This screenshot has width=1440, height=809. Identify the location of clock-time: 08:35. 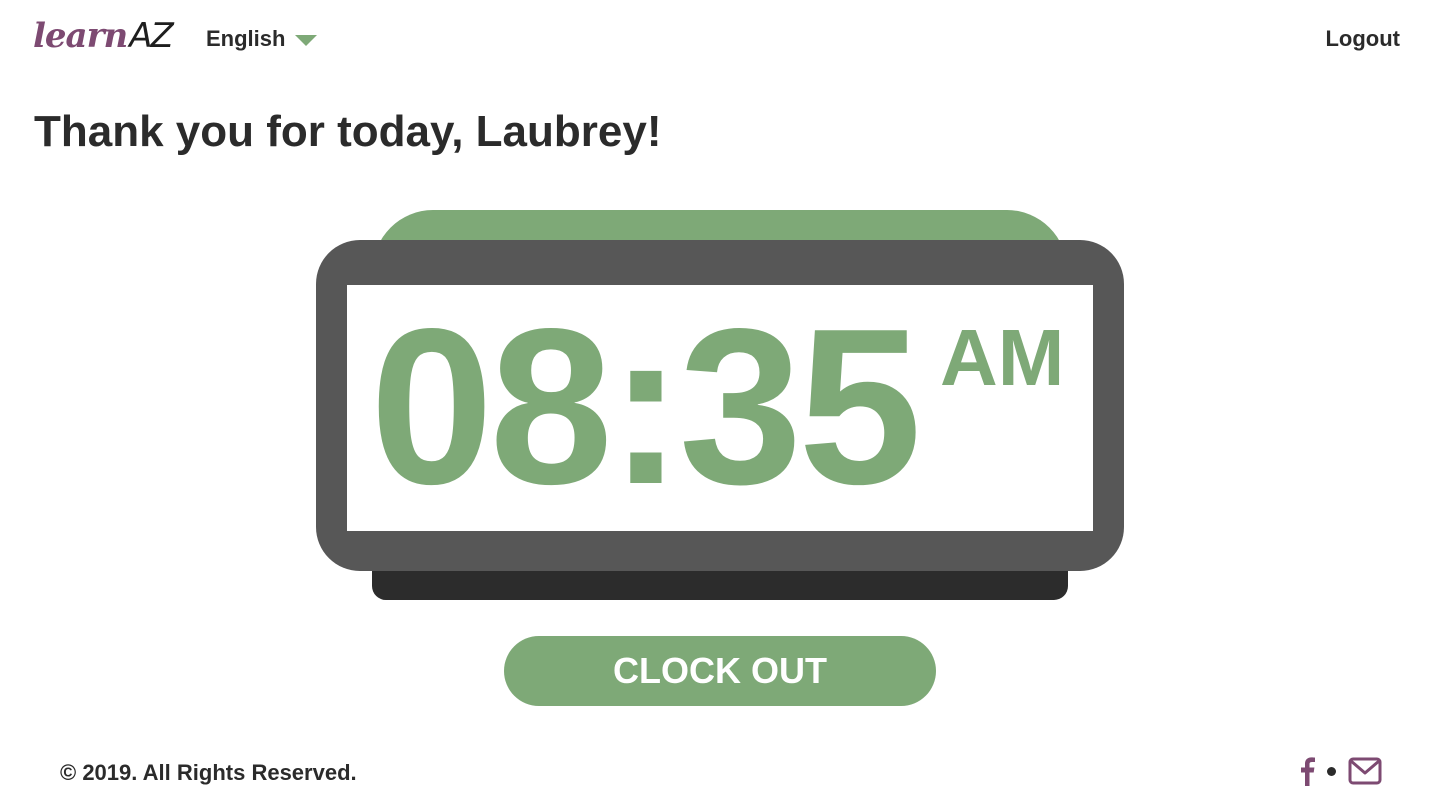
(646, 407).